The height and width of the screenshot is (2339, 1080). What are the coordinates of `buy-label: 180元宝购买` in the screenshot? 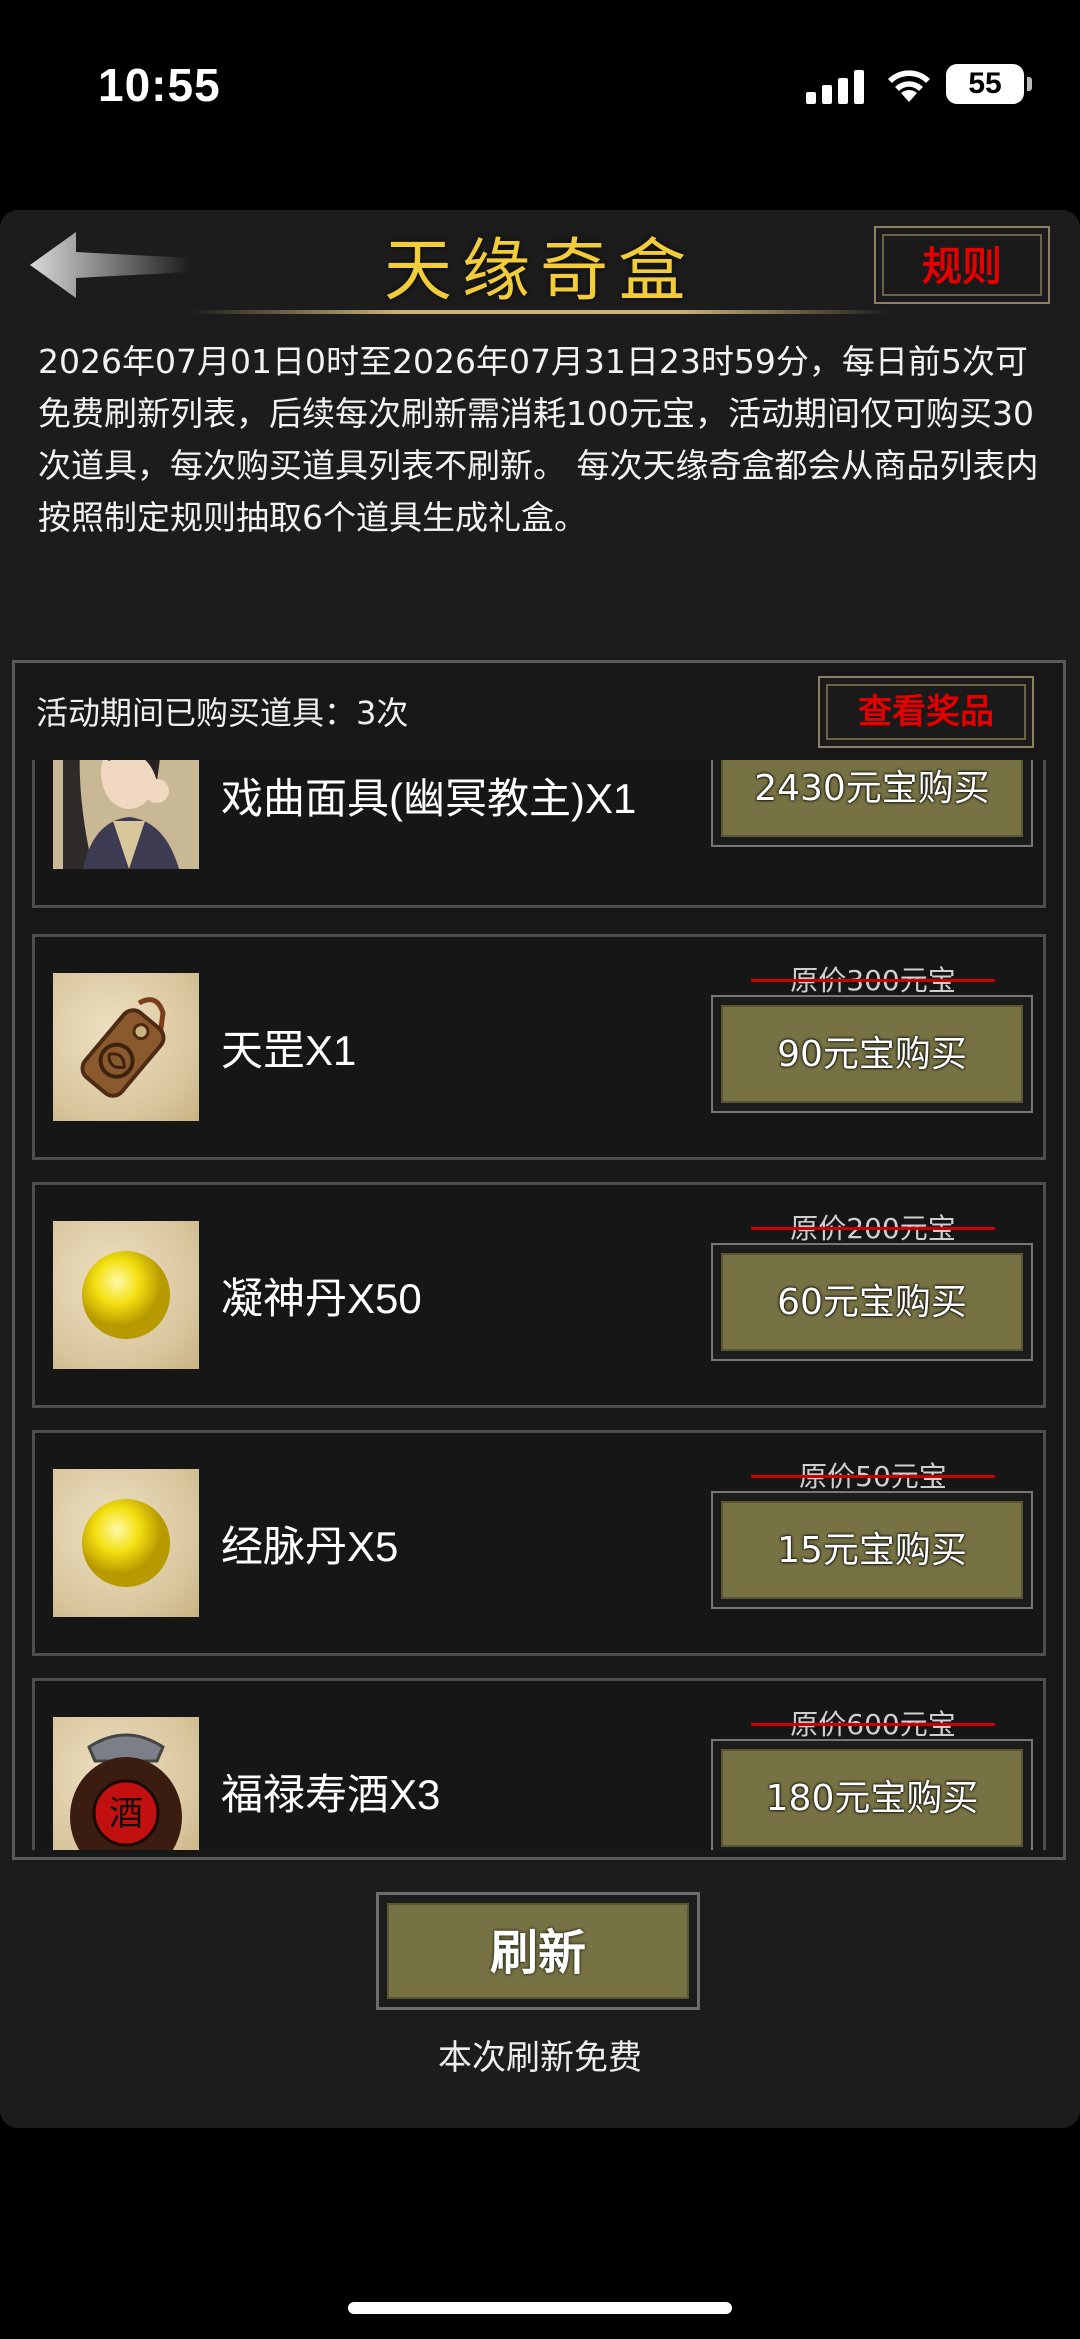 It's located at (872, 1798).